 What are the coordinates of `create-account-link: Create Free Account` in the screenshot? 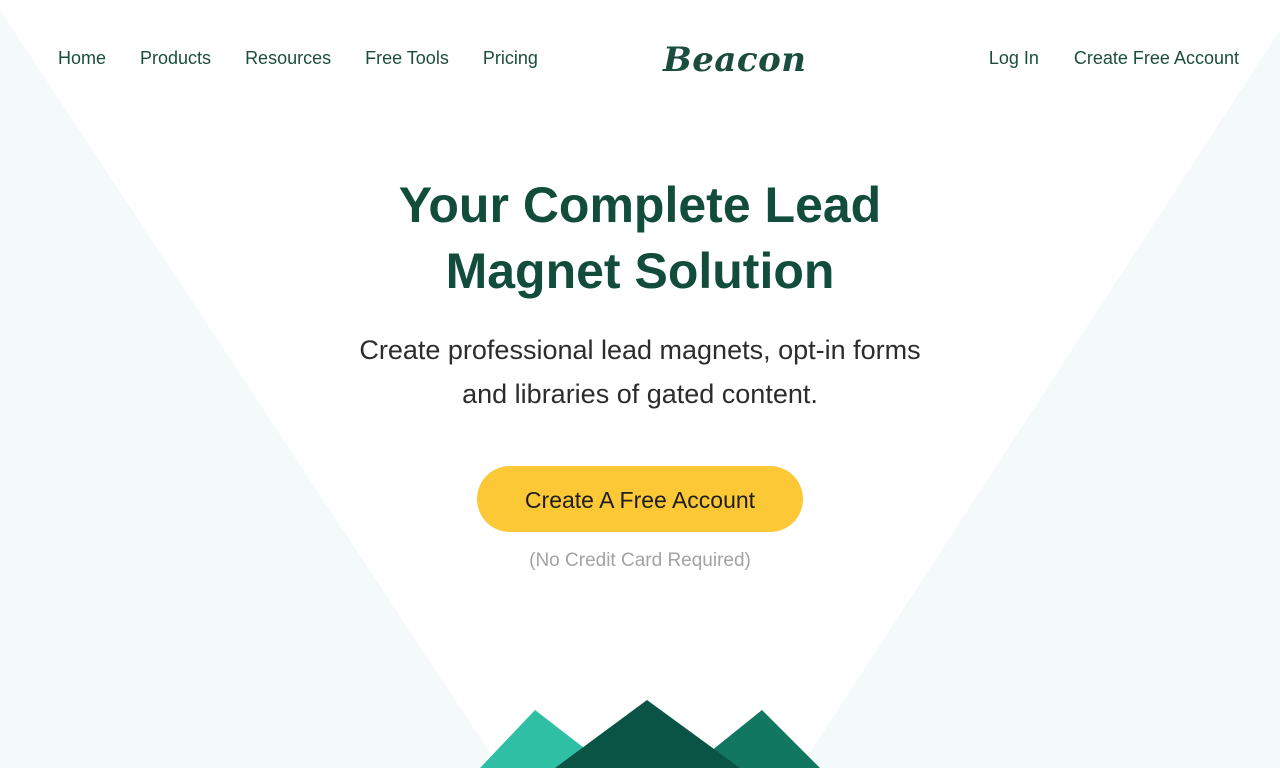 It's located at (1156, 58).